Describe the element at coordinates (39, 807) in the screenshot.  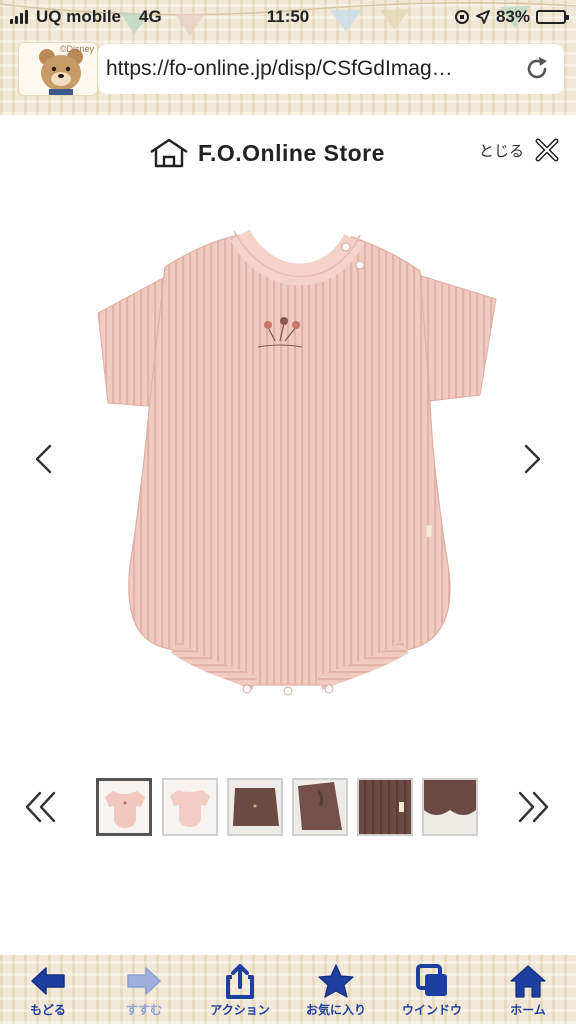
I see `double-chevron-left-icon` at that location.